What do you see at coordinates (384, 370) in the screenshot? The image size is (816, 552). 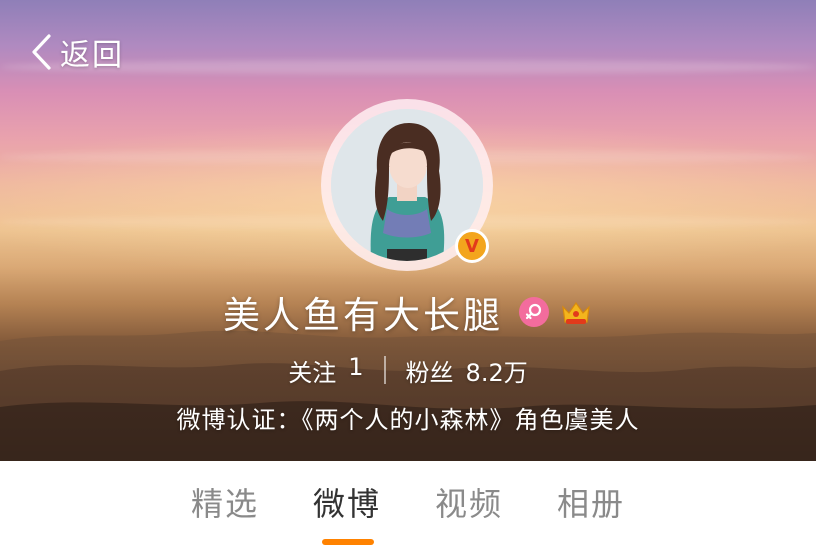 I see `stats-divider` at bounding box center [384, 370].